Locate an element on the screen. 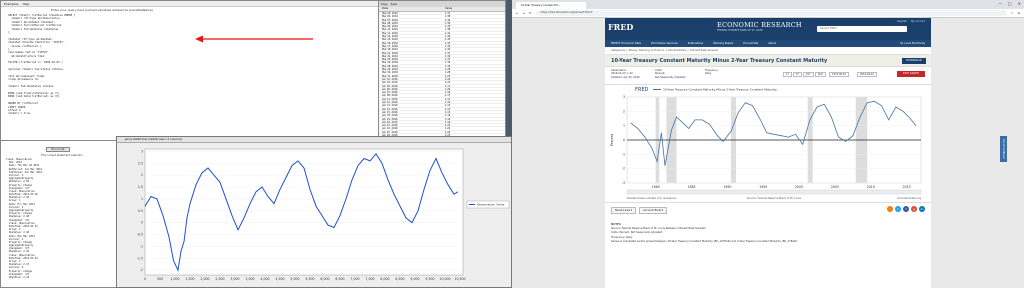  menu-icon: ≡ is located at coordinates (1018, 13).